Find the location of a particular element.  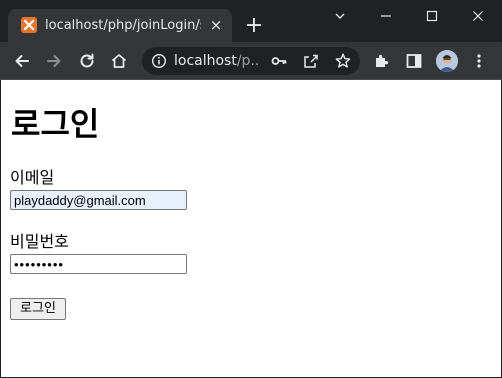

page-title: 로그인 is located at coordinates (55, 124).